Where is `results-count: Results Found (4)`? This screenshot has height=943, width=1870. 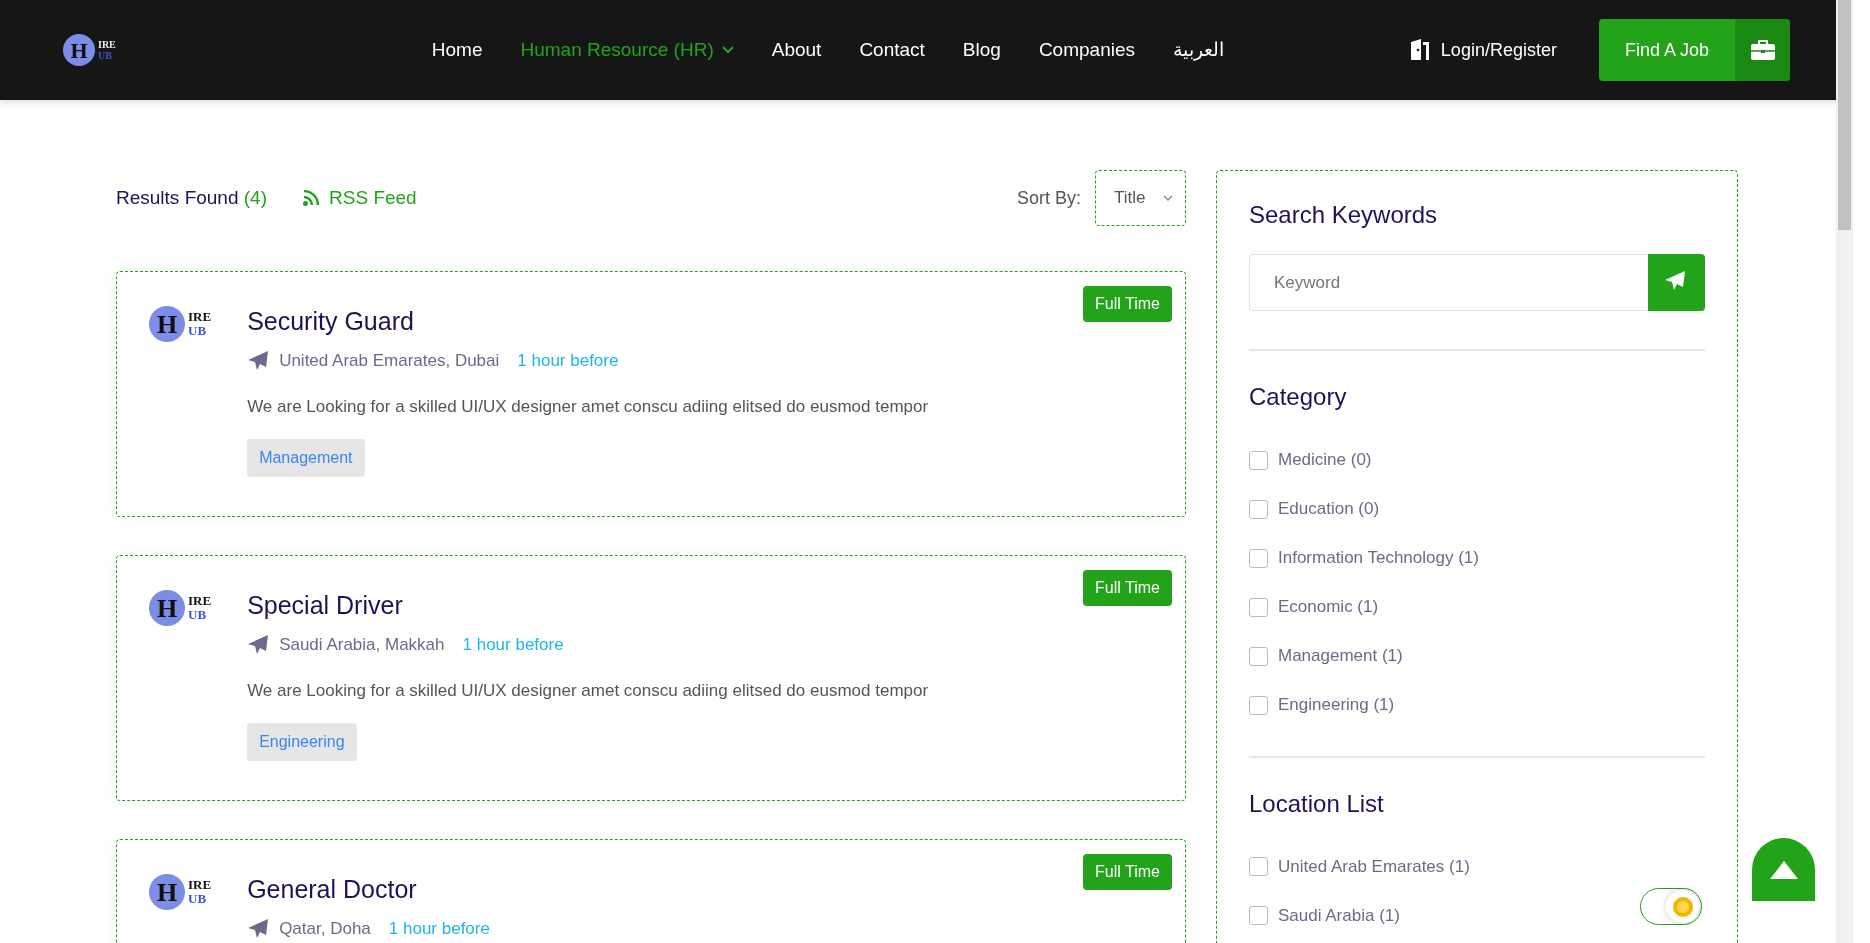
results-count: Results Found (4) is located at coordinates (192, 197).